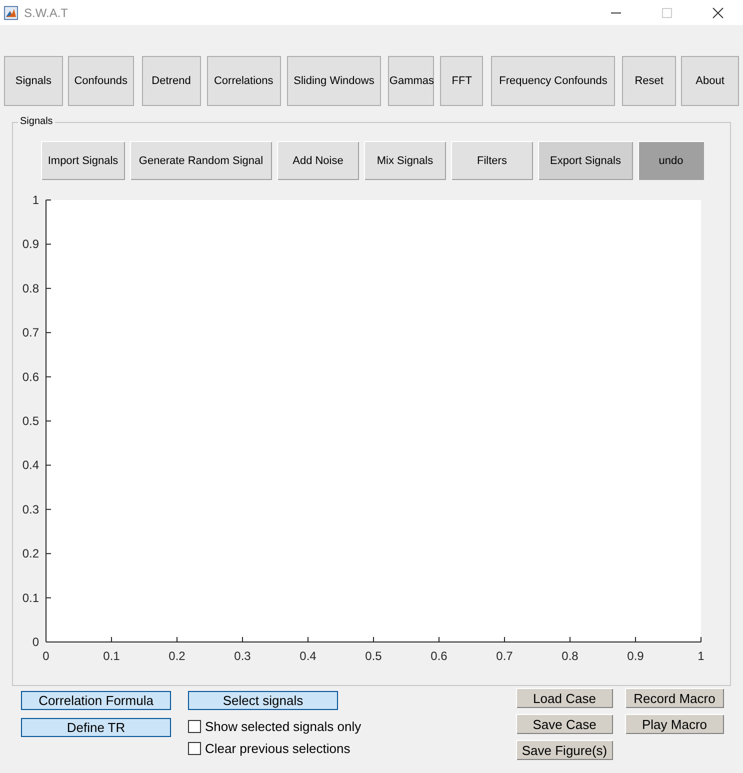 The image size is (743, 773). Describe the element at coordinates (585, 160) in the screenshot. I see `toolbar-button: Export Signals` at that location.